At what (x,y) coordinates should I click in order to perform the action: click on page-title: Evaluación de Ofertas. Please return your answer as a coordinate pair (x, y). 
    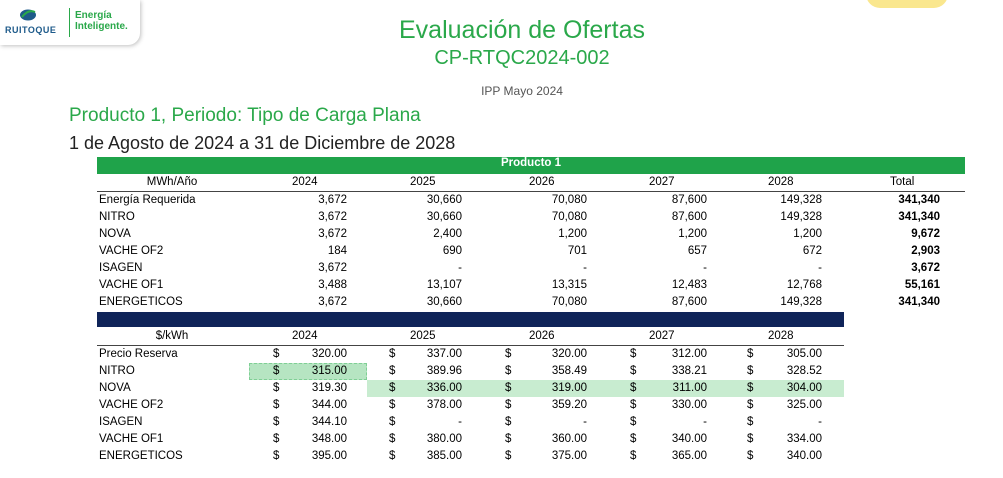
    Looking at the image, I should click on (522, 30).